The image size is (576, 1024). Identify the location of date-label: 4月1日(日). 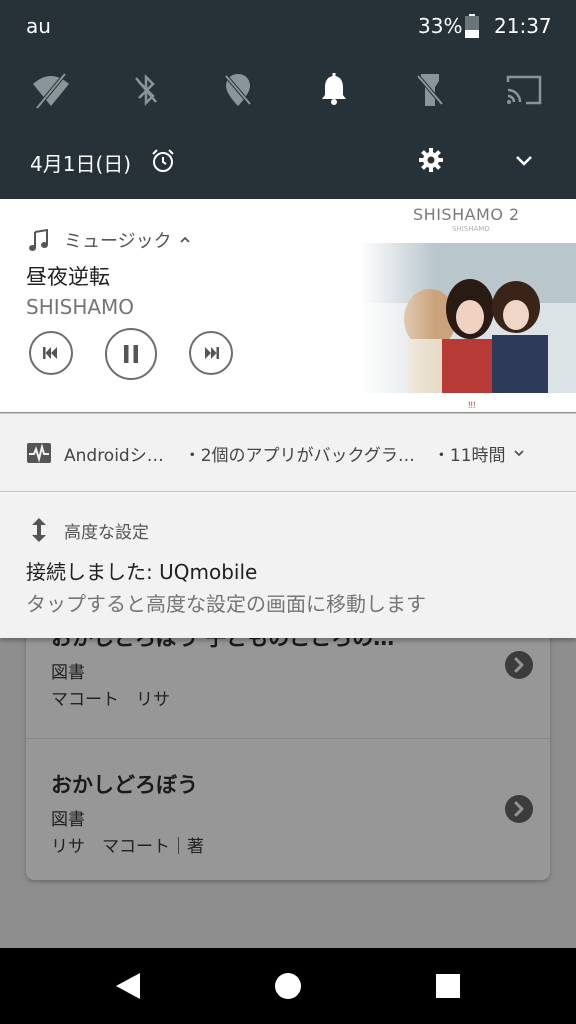
(81, 164).